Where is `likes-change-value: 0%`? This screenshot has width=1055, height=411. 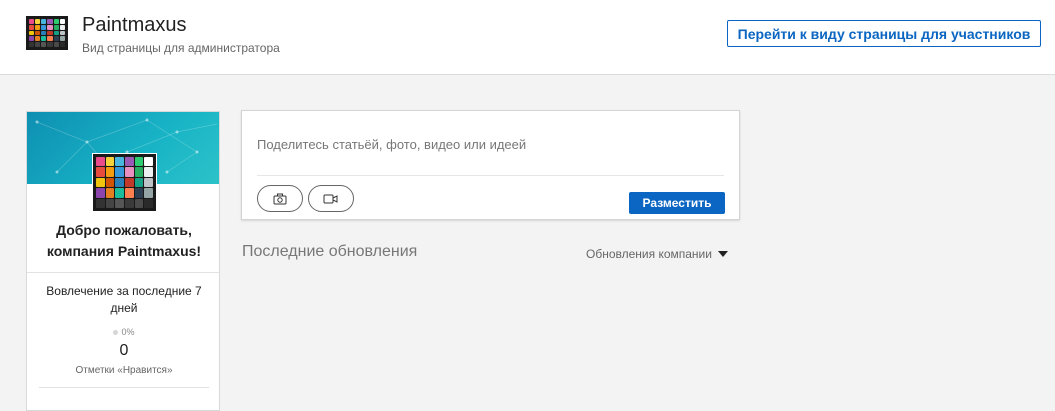
likes-change-value: 0% is located at coordinates (128, 332).